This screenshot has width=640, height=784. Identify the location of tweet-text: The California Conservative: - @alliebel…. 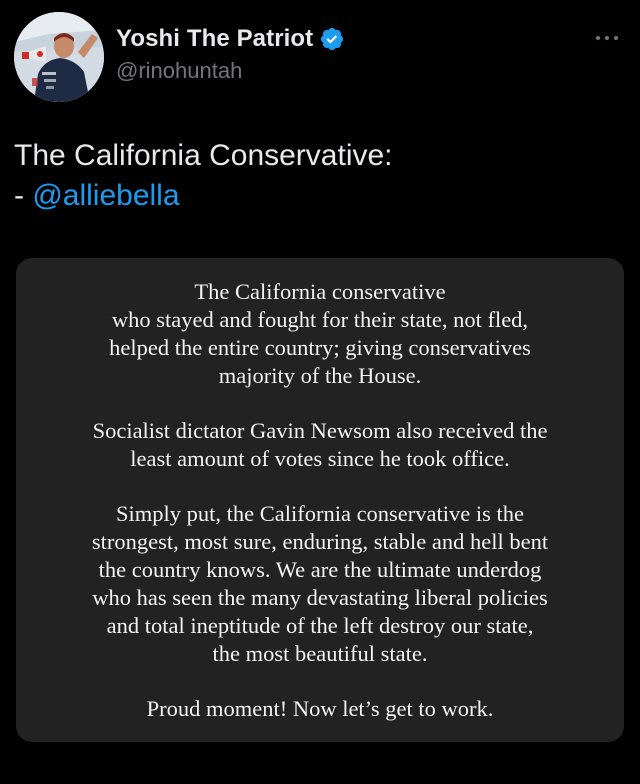
(314, 176).